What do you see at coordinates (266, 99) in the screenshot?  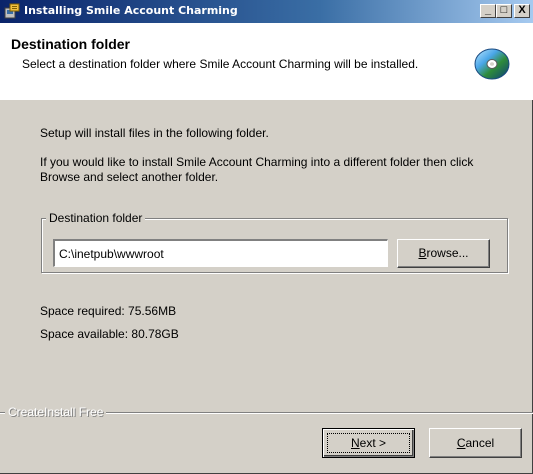 I see `header-divider` at bounding box center [266, 99].